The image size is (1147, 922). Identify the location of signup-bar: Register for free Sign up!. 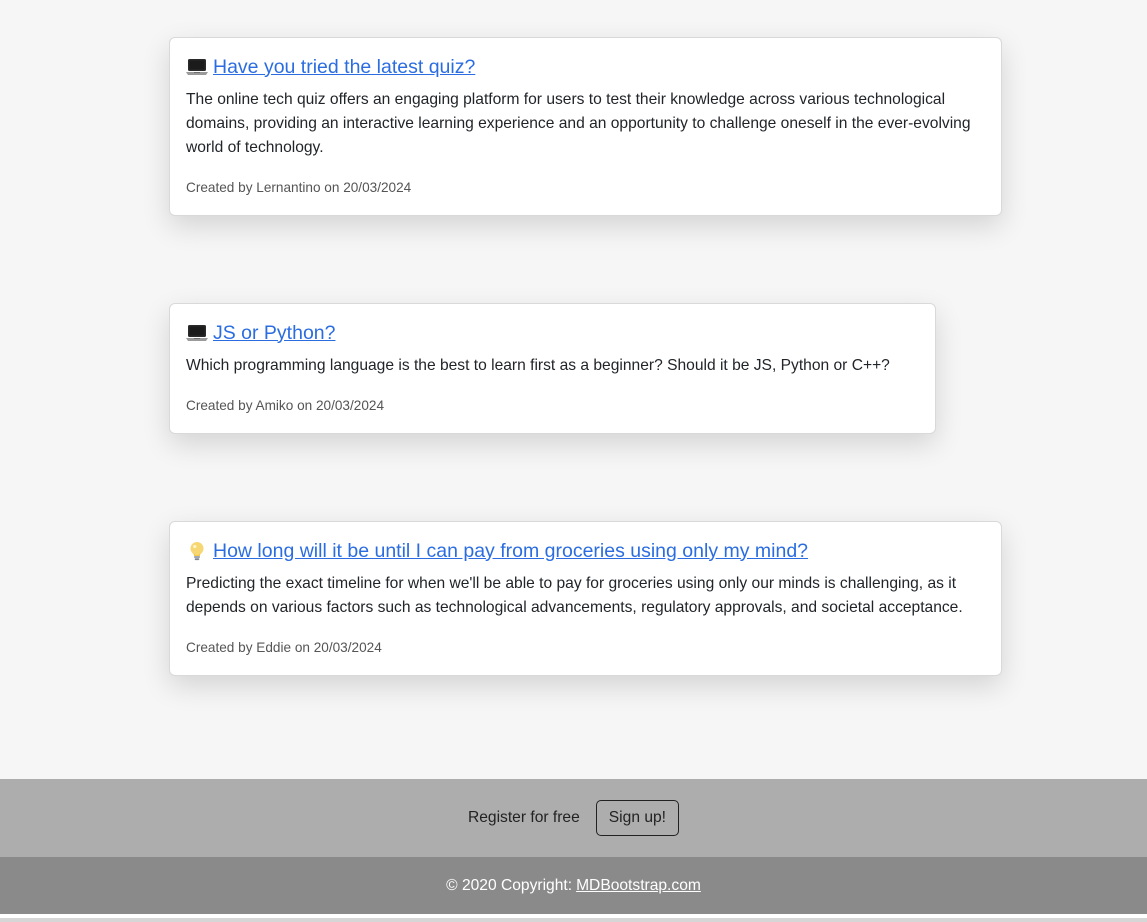
(573, 818).